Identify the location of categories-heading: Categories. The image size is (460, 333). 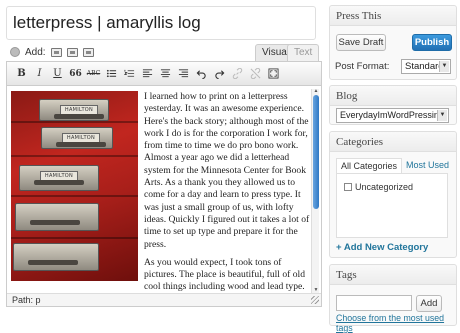
(393, 142).